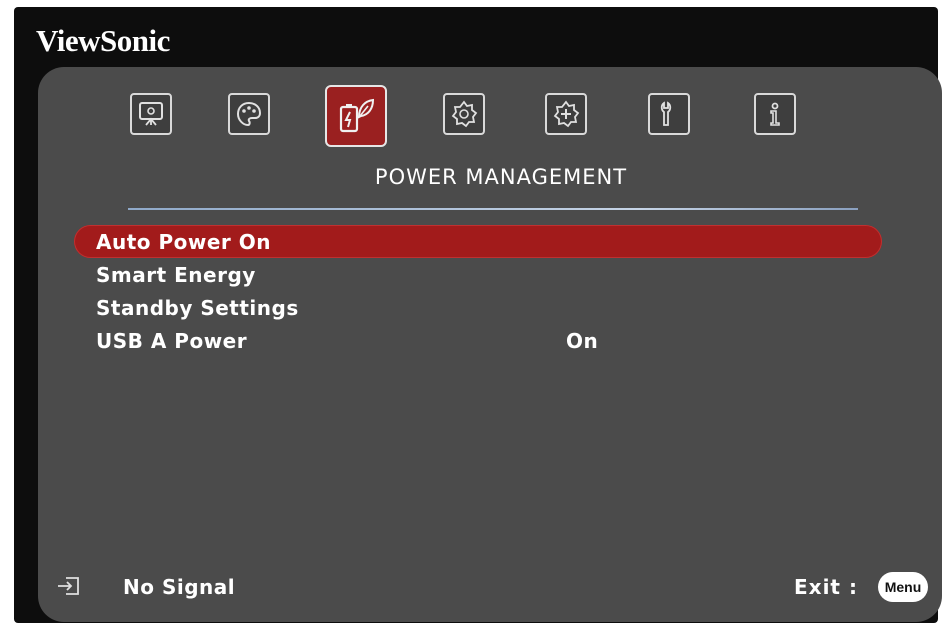 The height and width of the screenshot is (633, 951). I want to click on info-icon, so click(775, 114).